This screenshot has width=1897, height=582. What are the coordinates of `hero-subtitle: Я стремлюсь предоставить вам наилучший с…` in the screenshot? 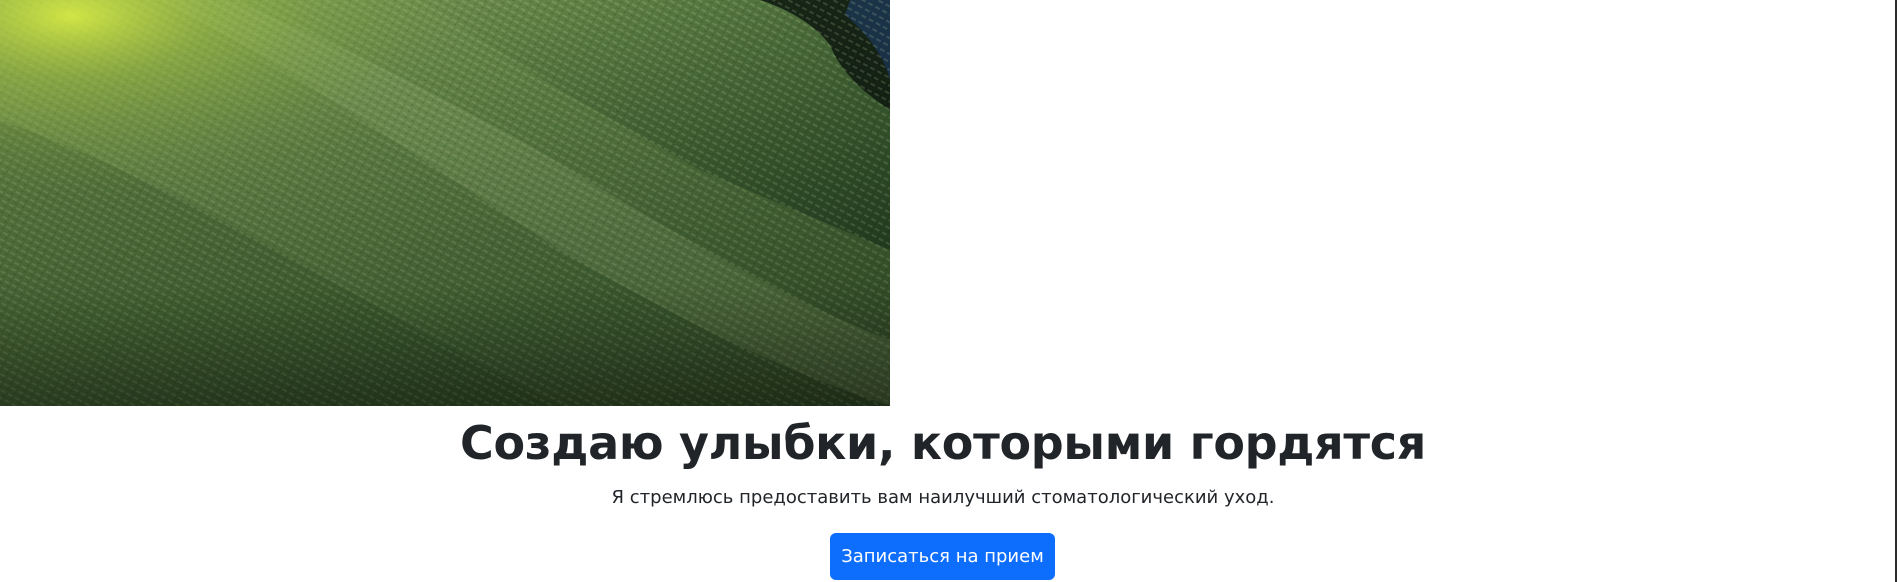 It's located at (943, 497).